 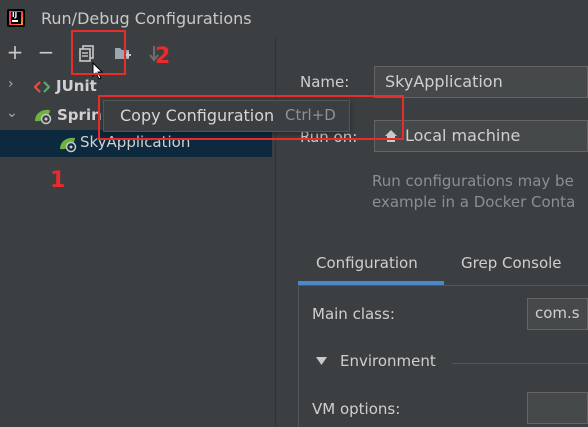 I want to click on run-on-value: Local machine, so click(x=463, y=135).